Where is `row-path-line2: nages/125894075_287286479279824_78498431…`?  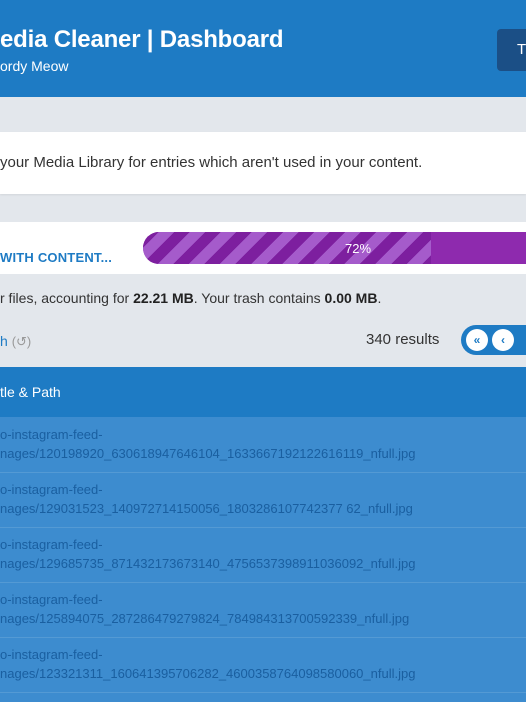 row-path-line2: nages/125894075_287286479279824_78498431… is located at coordinates (204, 618).